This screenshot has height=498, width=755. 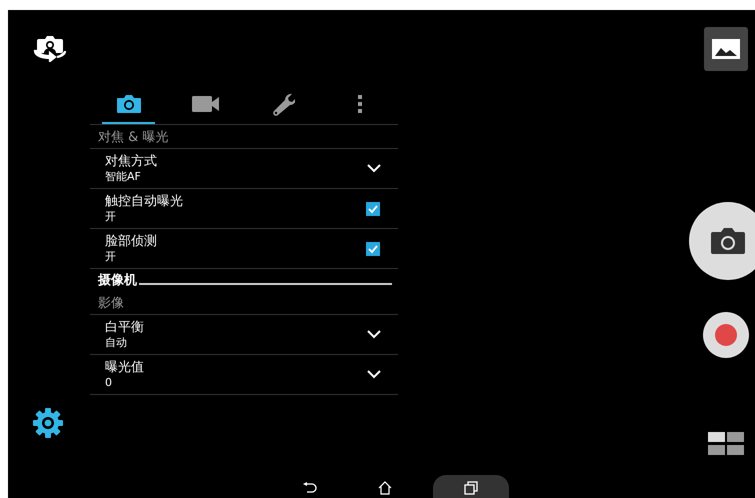 I want to click on category-label: 影像, so click(x=111, y=303).